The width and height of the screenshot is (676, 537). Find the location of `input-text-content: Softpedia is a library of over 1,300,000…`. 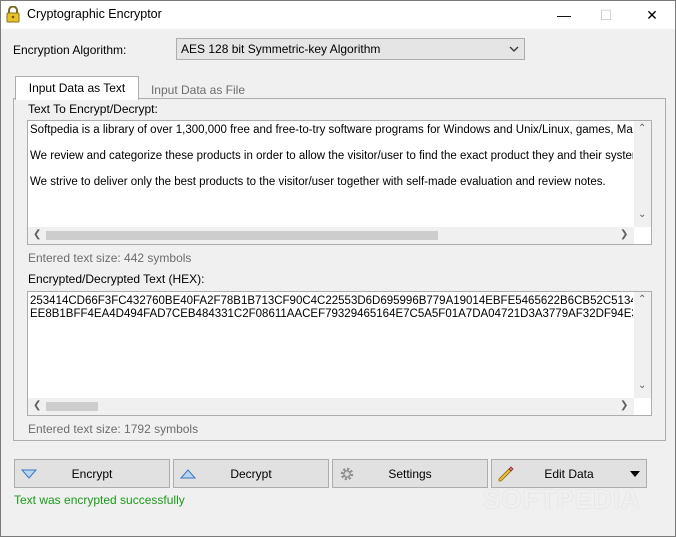

input-text-content: Softpedia is a library of over 1,300,000… is located at coordinates (331, 163).